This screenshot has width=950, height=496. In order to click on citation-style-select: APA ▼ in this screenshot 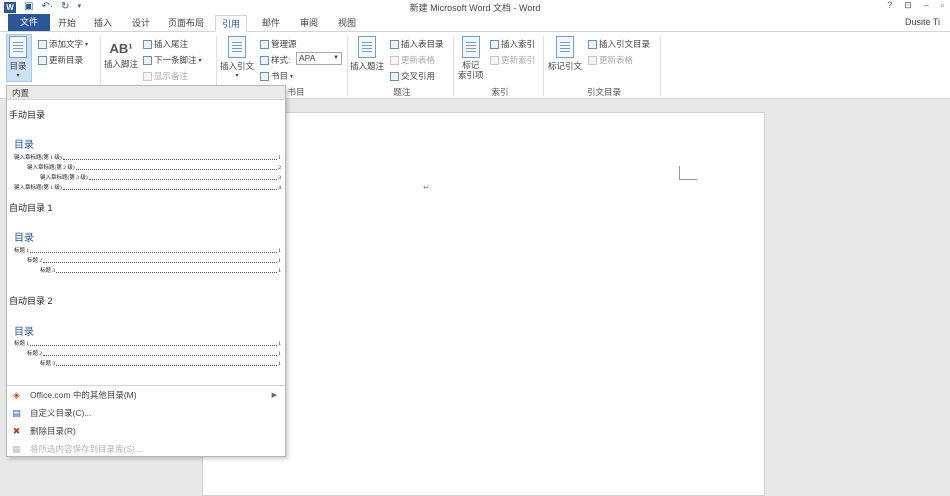, I will do `click(319, 58)`.